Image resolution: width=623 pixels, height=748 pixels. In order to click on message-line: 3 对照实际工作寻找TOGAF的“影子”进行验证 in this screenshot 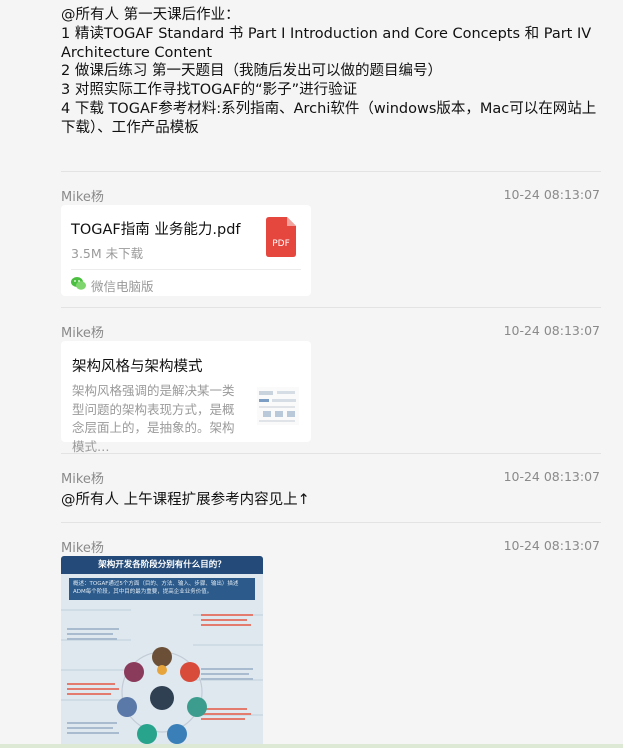, I will do `click(209, 90)`.